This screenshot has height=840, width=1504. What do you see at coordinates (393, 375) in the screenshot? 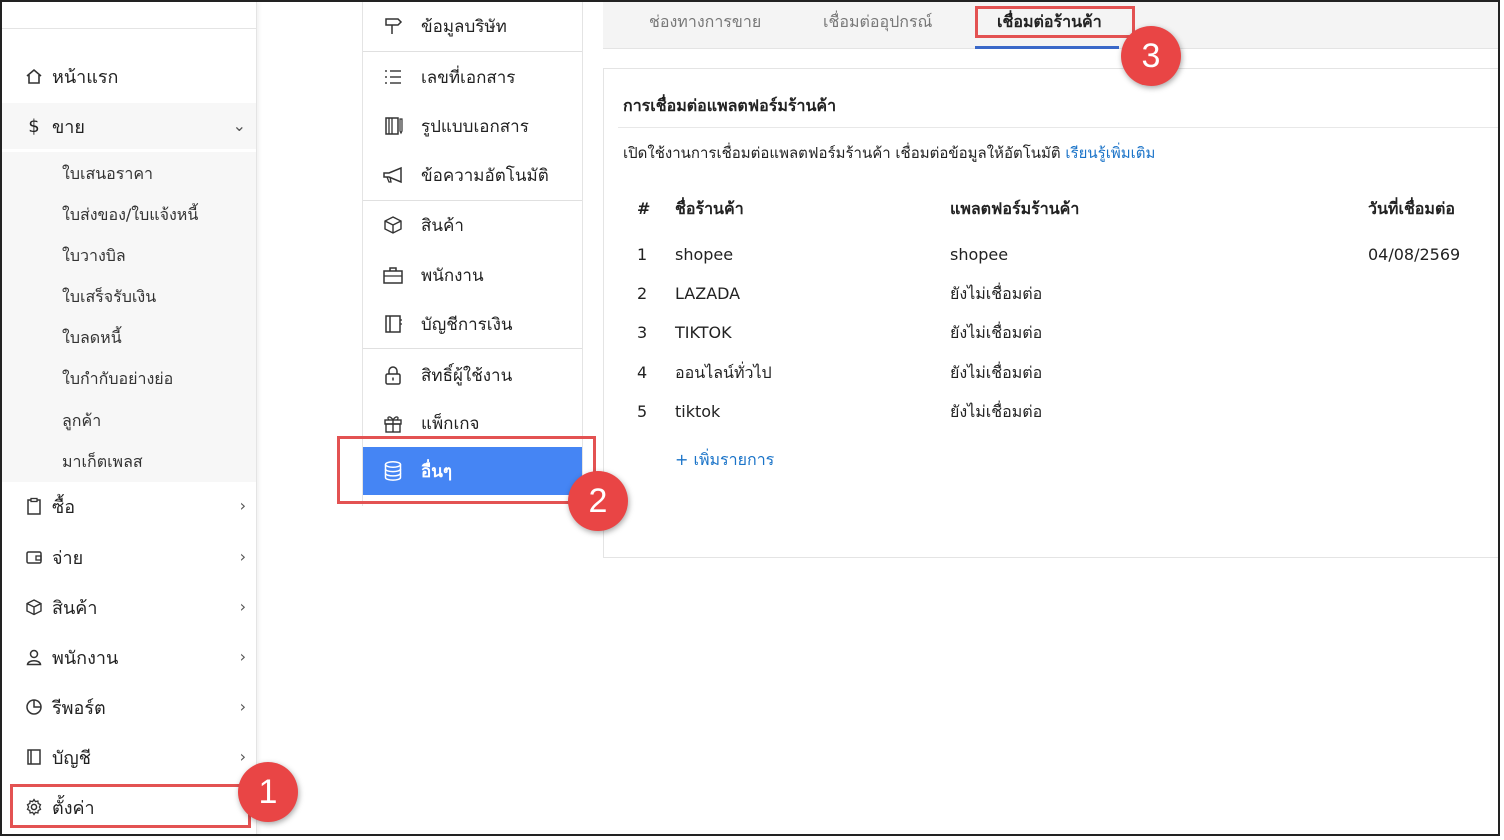
I see `lock-icon` at bounding box center [393, 375].